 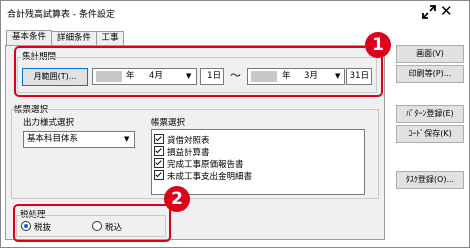 I want to click on tab-label: 詳細条件, so click(x=73, y=38).